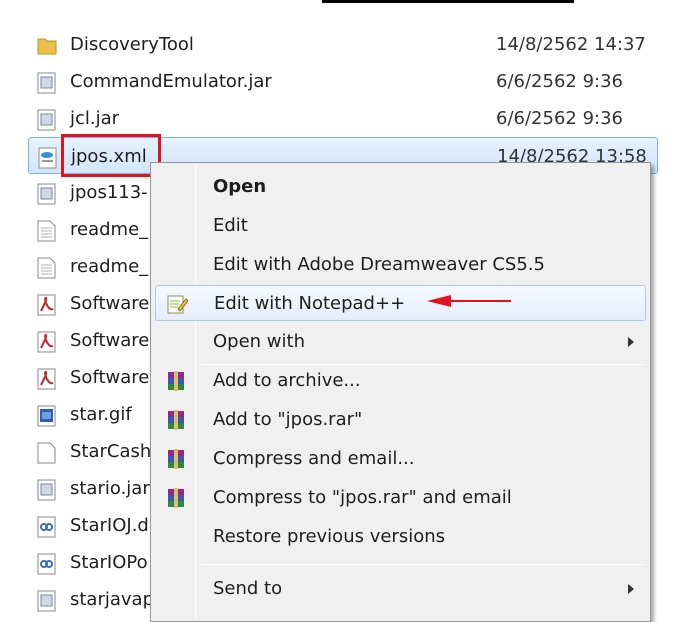  Describe the element at coordinates (343, 44) in the screenshot. I see `file-row-discoverytool: DiscoveryTool 14/8/2562 14:37` at that location.